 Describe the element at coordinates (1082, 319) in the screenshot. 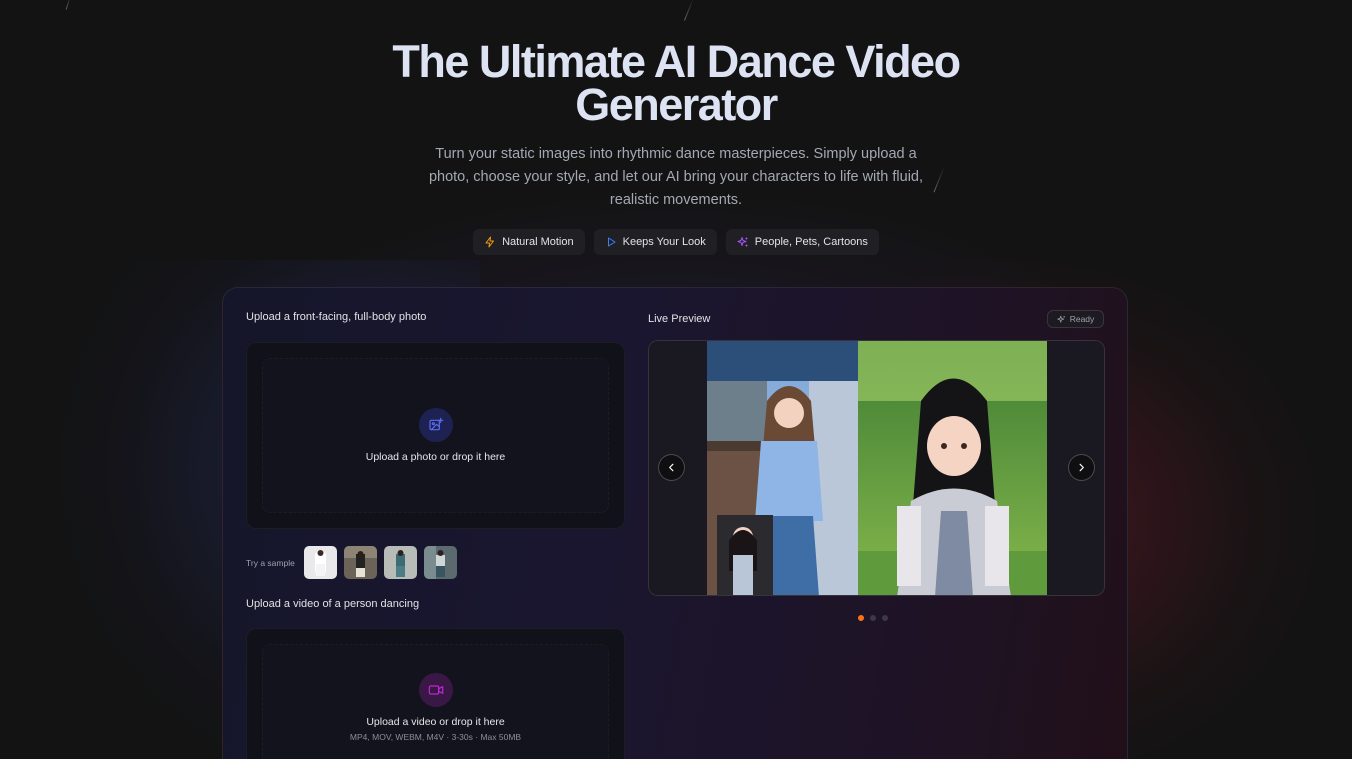

I see `status-badge-label: Ready` at that location.